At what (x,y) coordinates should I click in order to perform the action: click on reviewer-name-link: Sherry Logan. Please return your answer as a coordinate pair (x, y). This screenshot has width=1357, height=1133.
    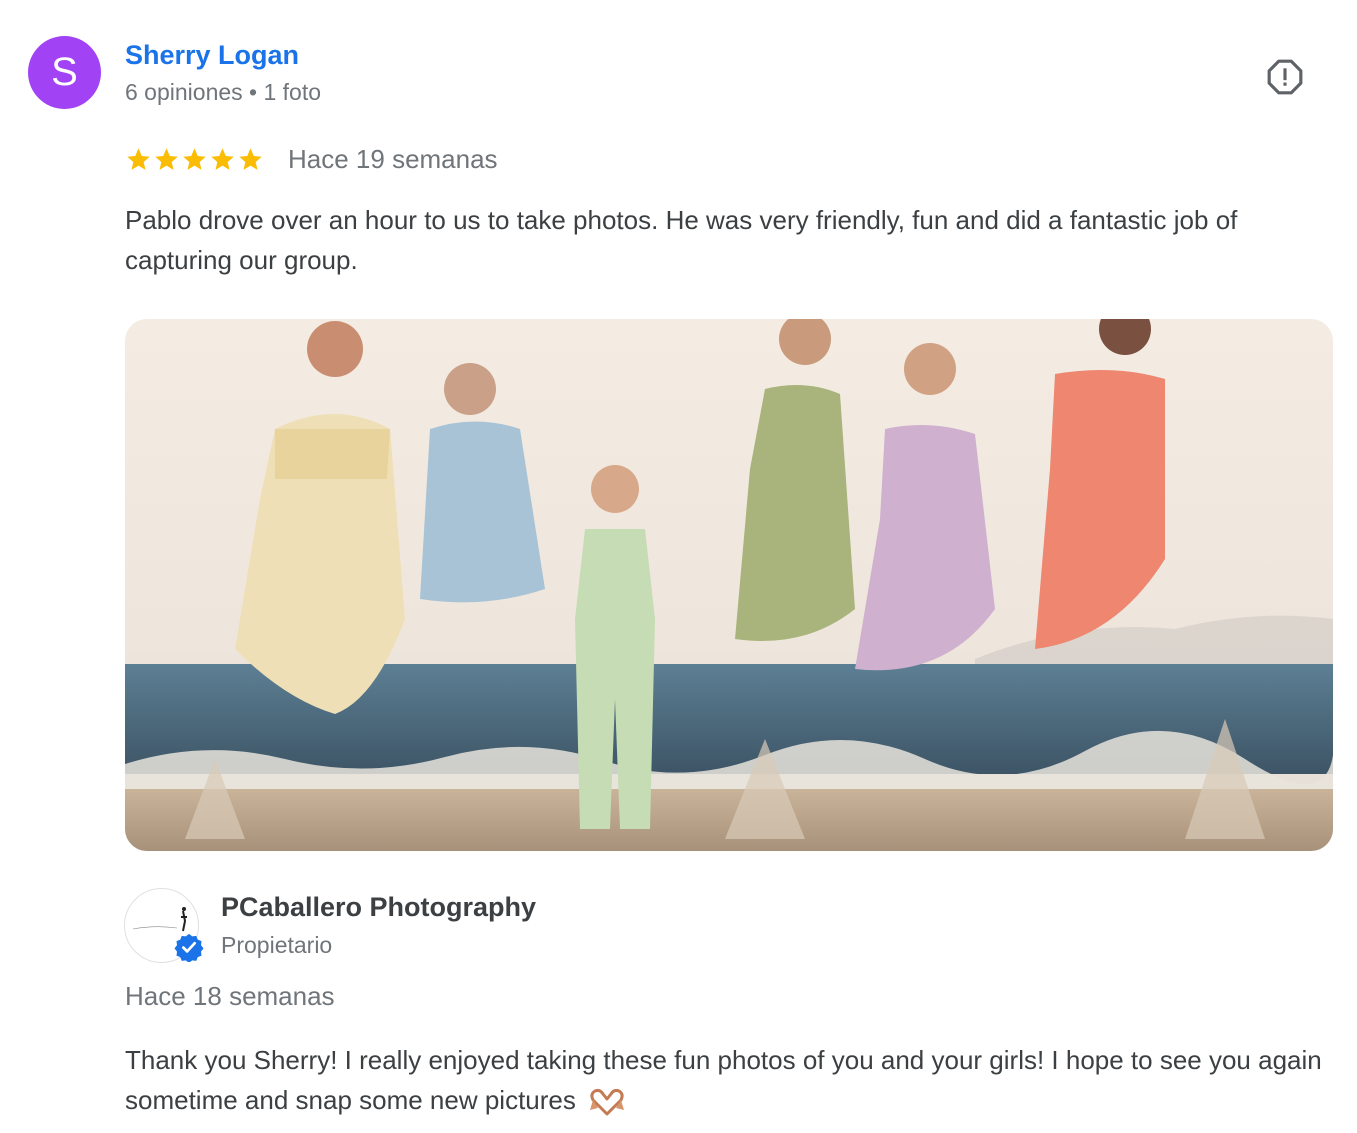
    Looking at the image, I should click on (212, 55).